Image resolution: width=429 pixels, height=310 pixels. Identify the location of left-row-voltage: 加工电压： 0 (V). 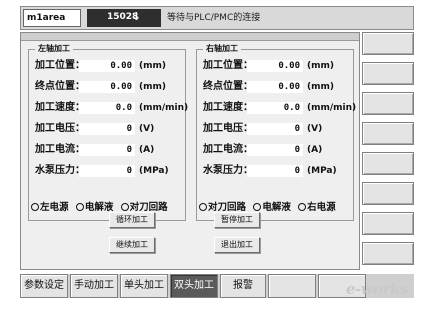
(110, 129).